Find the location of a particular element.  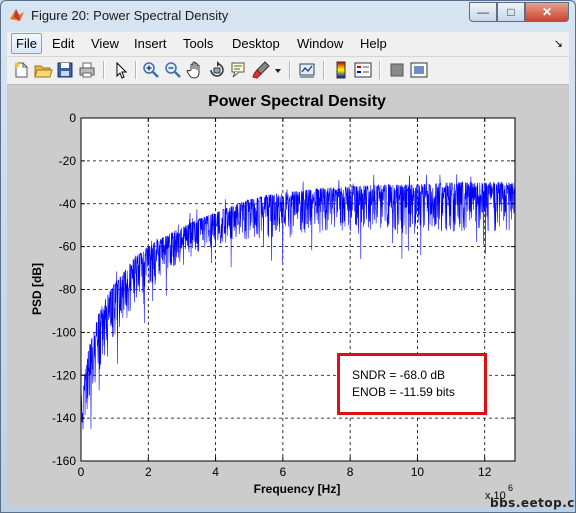

watermark-text: bbs.eetop.cn is located at coordinates (533, 503).